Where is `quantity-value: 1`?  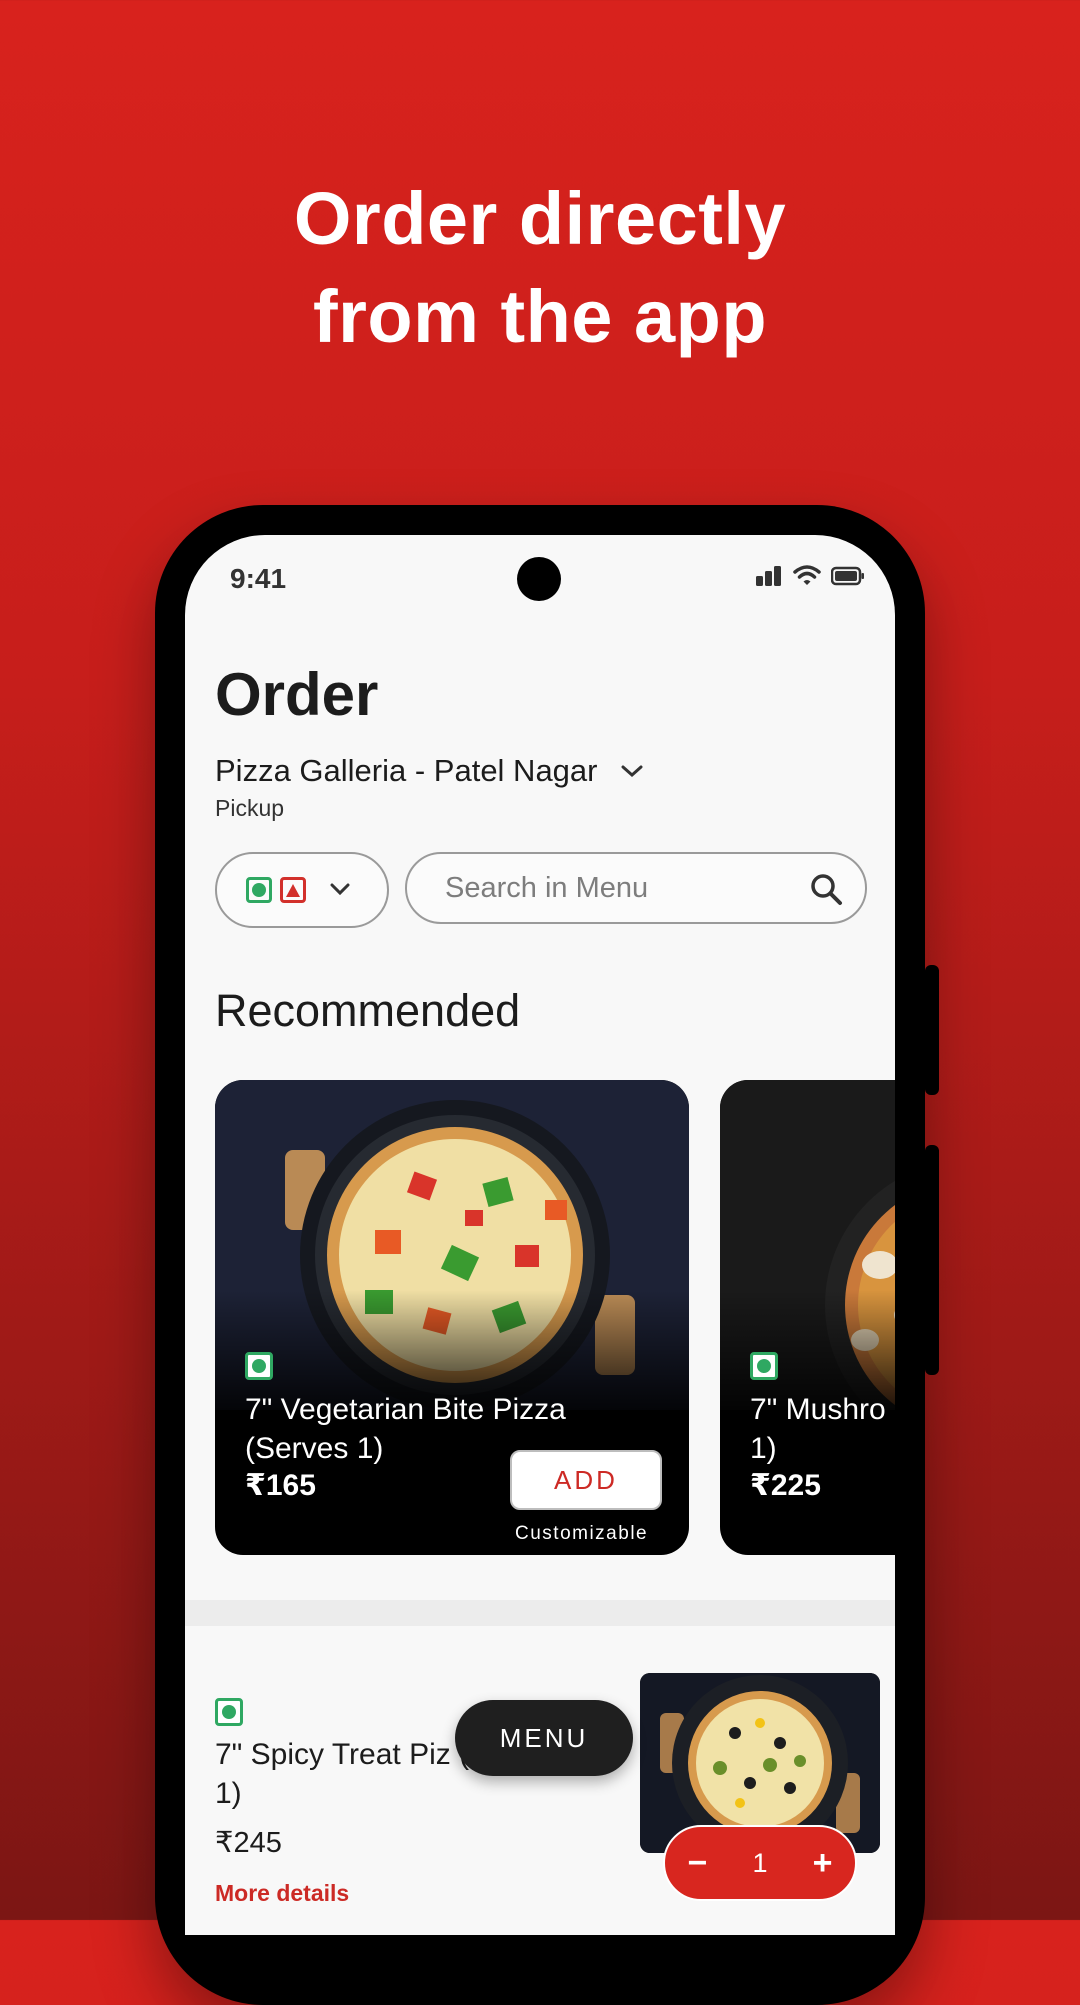 quantity-value: 1 is located at coordinates (760, 1862).